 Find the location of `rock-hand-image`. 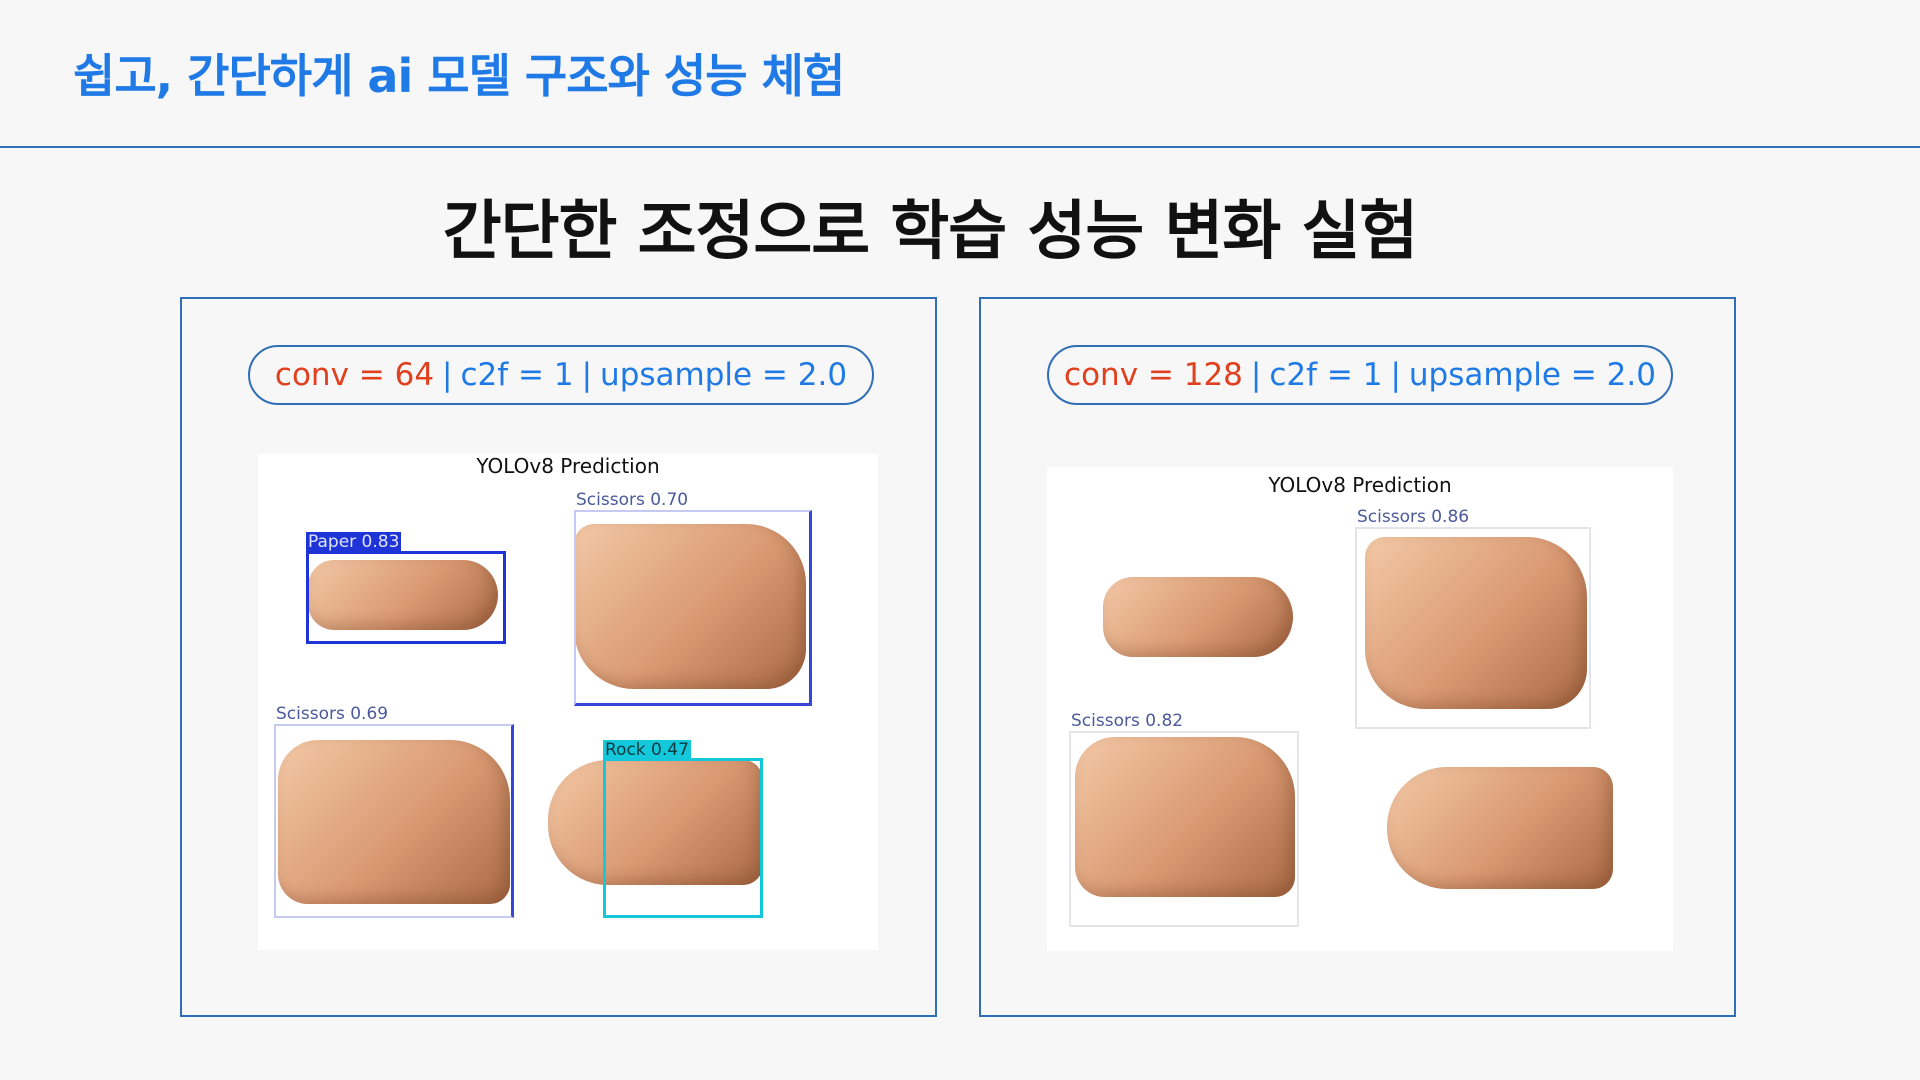

rock-hand-image is located at coordinates (1500, 828).